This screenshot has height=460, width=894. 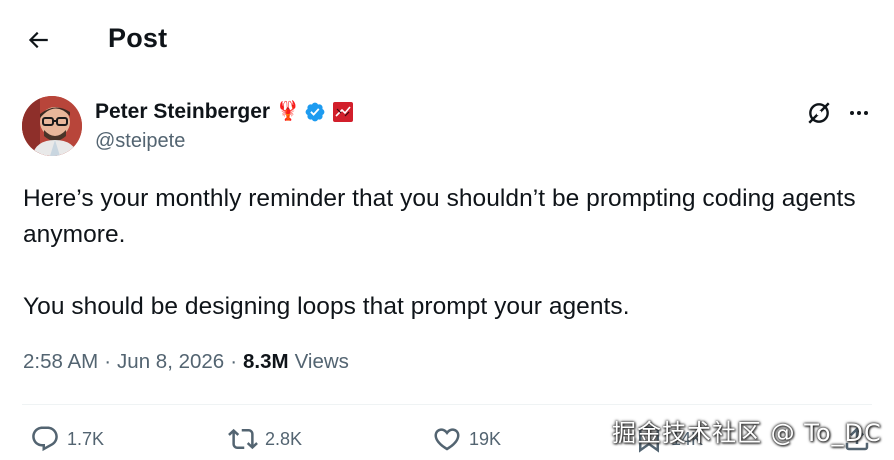 I want to click on back-button, so click(x=38, y=40).